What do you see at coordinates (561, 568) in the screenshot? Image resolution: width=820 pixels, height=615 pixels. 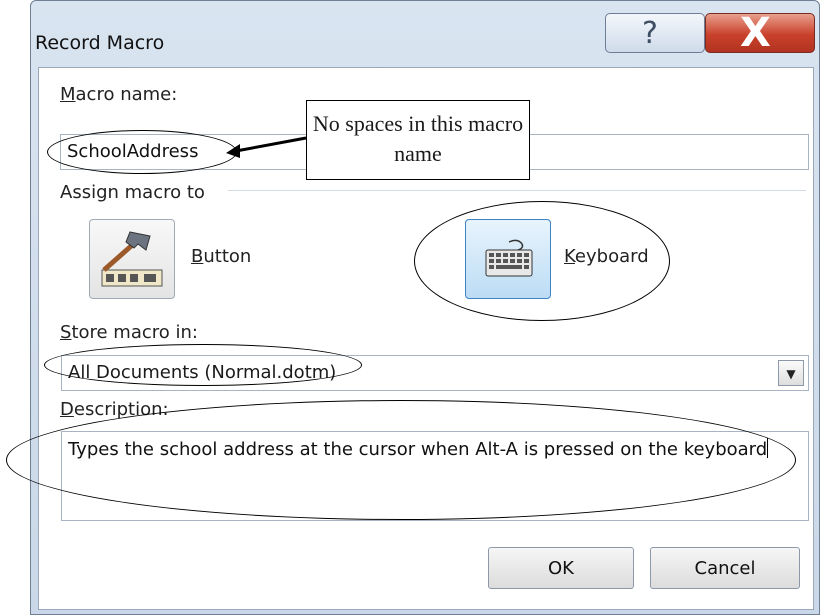 I see `ok-button: OK` at bounding box center [561, 568].